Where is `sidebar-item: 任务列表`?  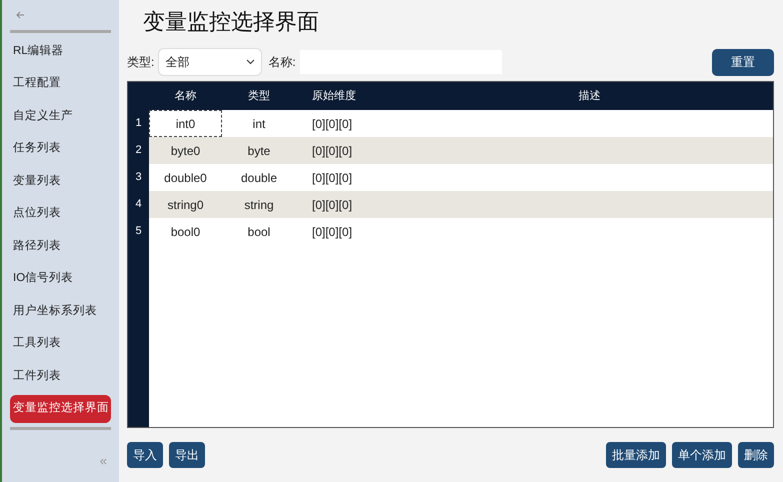 sidebar-item: 任务列表 is located at coordinates (60, 148).